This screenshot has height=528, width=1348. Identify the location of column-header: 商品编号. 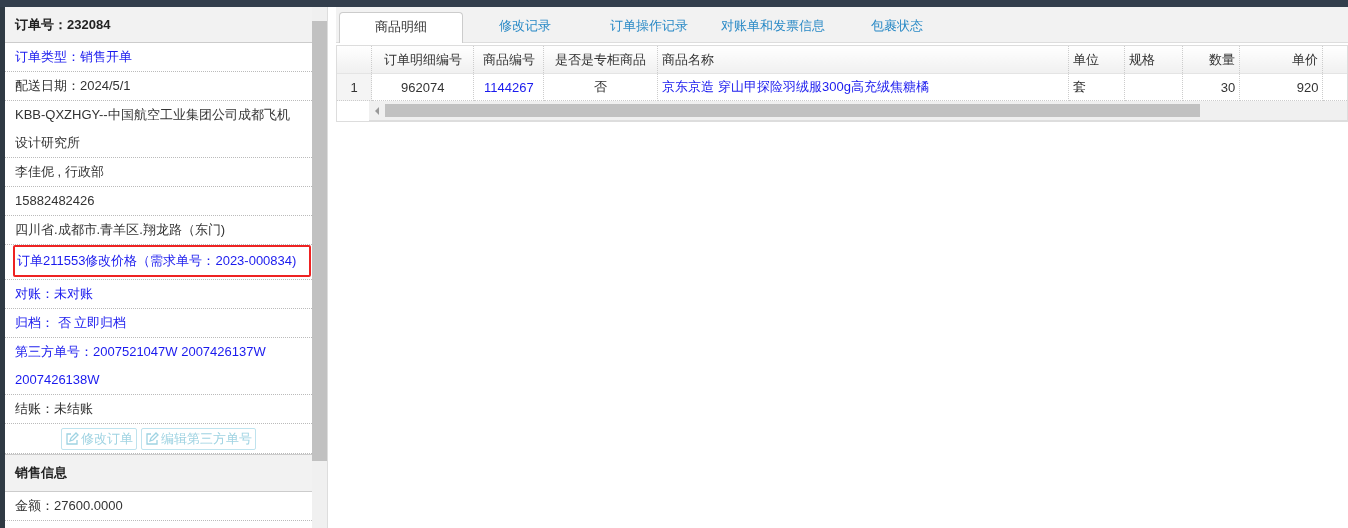
(508, 60).